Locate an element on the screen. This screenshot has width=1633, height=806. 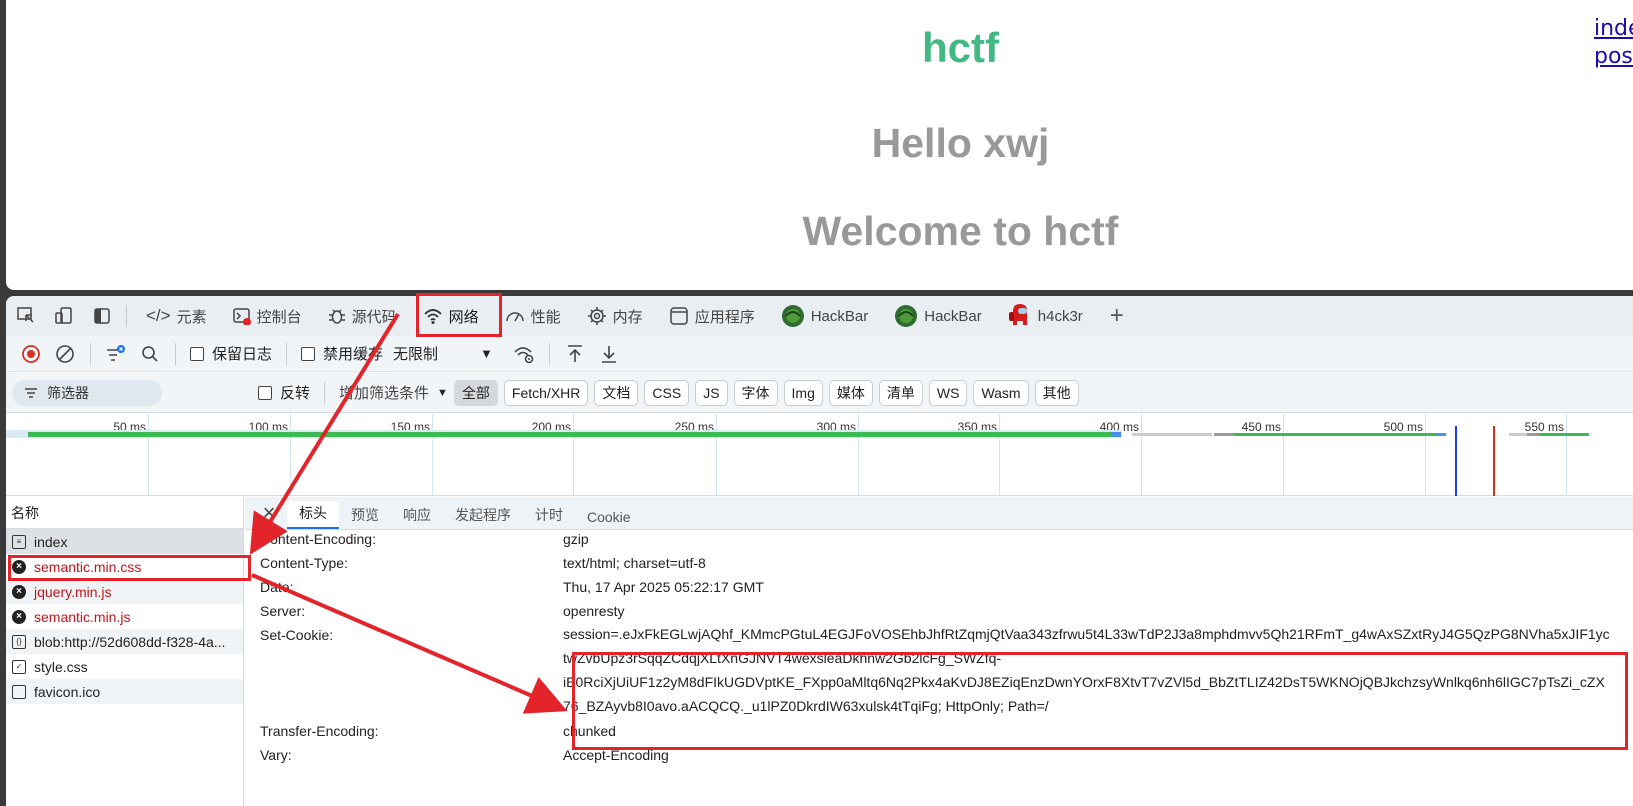
network-toolbar: 保留日志 禁用缓存 无限制 ▼ is located at coordinates (819, 354).